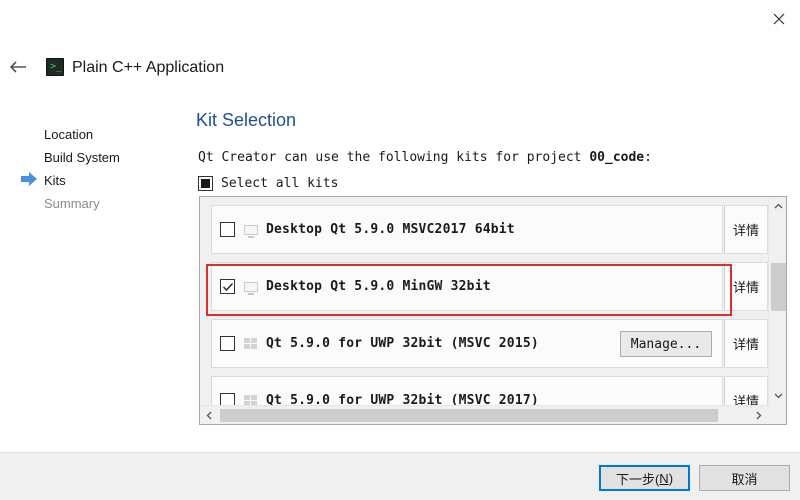 The image size is (800, 500). I want to click on wizard-title: Plain C++ Application, so click(148, 67).